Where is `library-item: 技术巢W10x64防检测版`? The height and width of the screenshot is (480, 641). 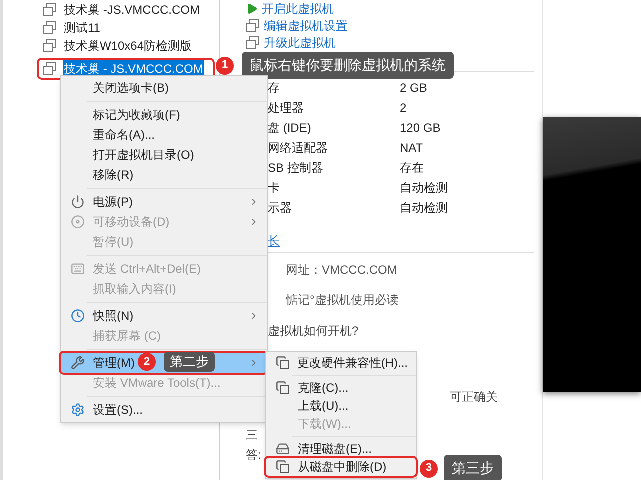
library-item: 技术巢W10x64防检测版 is located at coordinates (126, 46).